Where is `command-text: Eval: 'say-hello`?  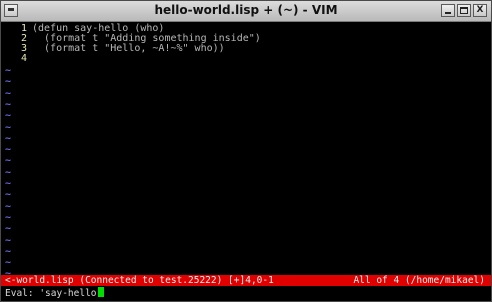 command-text: Eval: 'say-hello is located at coordinates (51, 293).